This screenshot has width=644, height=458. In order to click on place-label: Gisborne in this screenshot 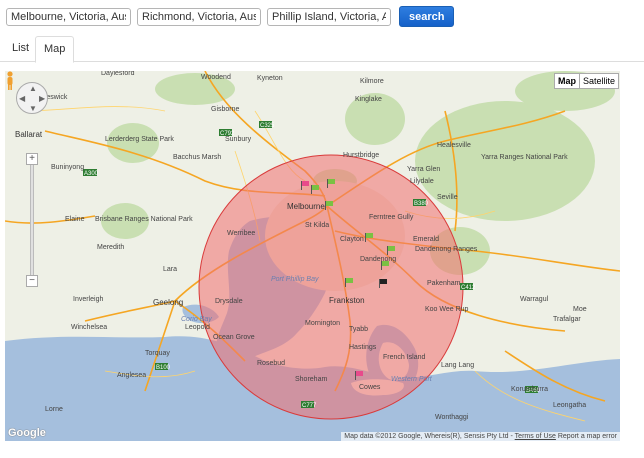, I will do `click(225, 109)`.